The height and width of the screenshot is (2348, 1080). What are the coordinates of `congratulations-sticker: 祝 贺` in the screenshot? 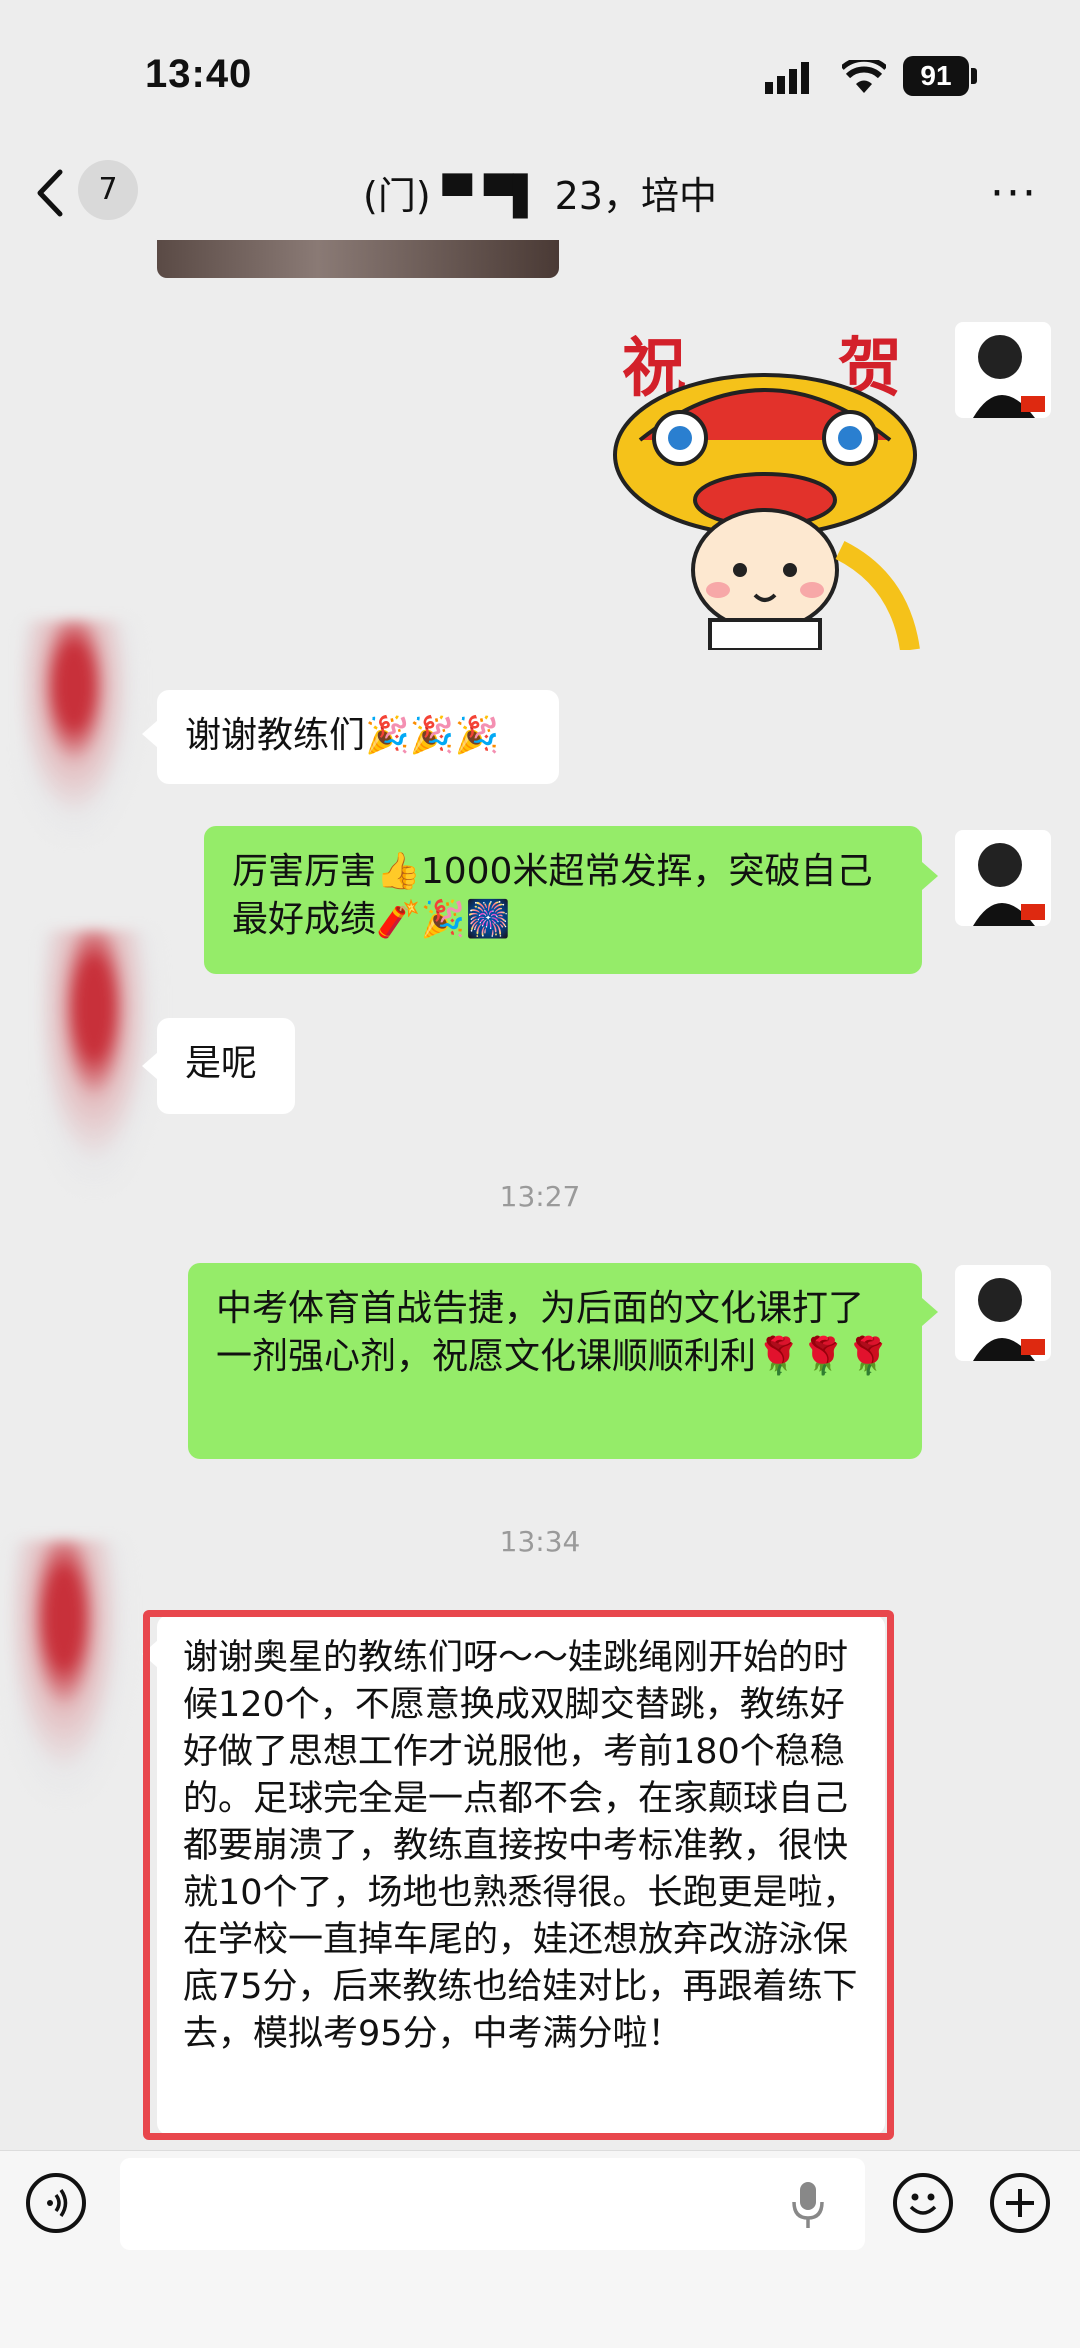 It's located at (765, 486).